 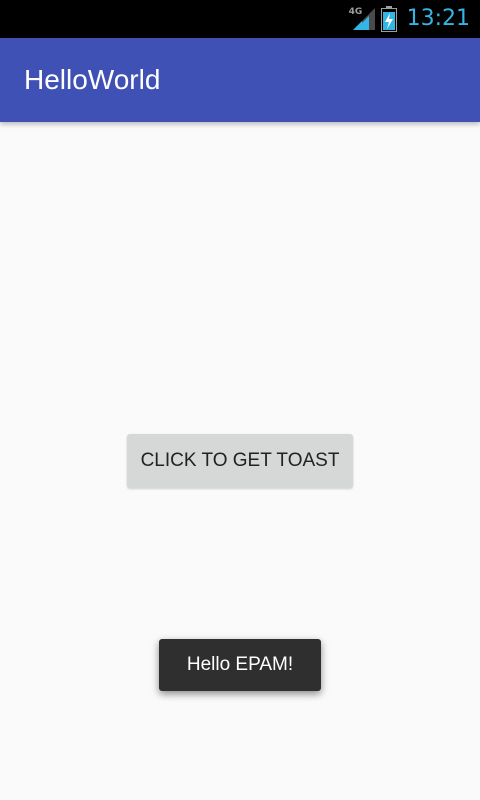 I want to click on status-icons: 4G 13:21, so click(x=409, y=19).